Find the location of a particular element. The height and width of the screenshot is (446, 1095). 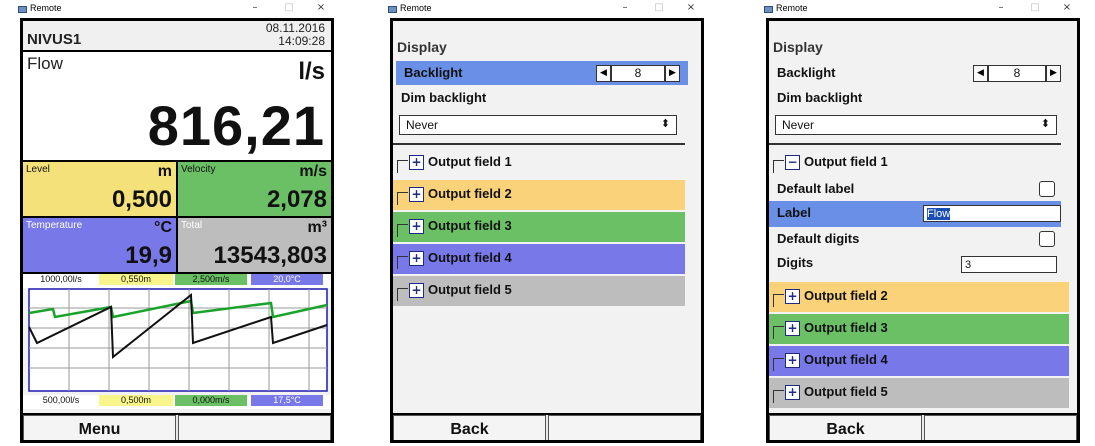

flow-display: Flow l/s 816,21 is located at coordinates (177, 107).